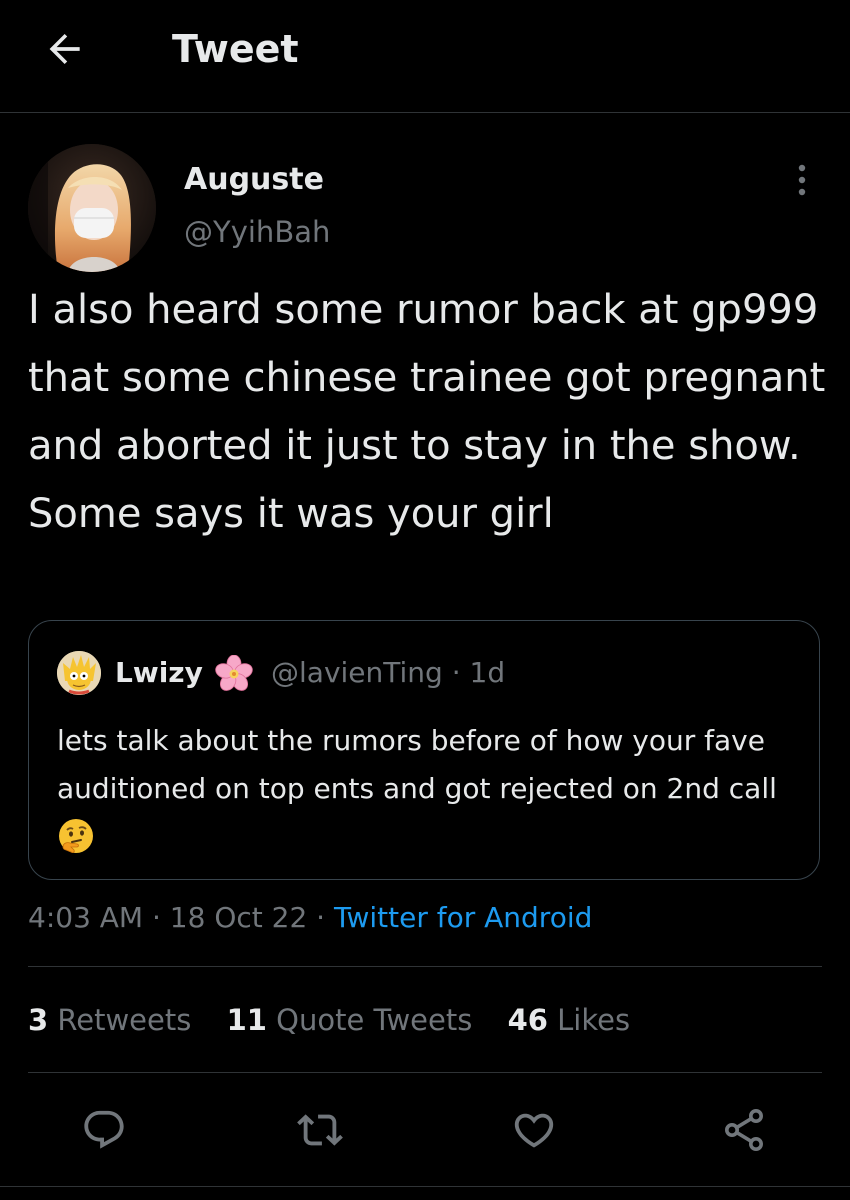 This screenshot has height=1200, width=850. What do you see at coordinates (388, 672) in the screenshot?
I see `quoted-author-handle: @lavienTing · 1d` at bounding box center [388, 672].